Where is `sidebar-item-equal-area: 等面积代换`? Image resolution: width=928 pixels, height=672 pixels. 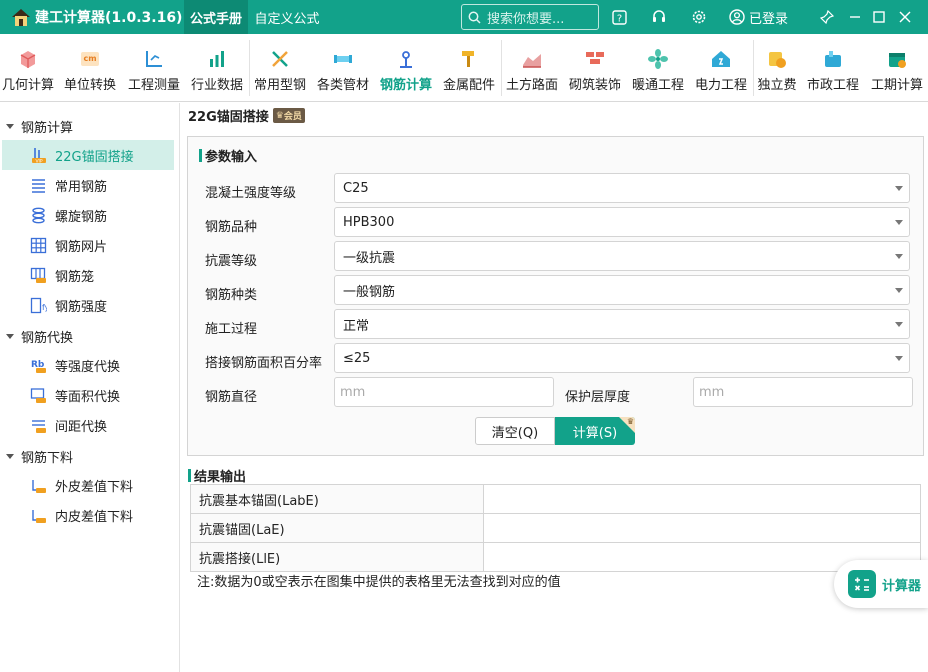 sidebar-item-equal-area: 等面积代换 is located at coordinates (88, 395).